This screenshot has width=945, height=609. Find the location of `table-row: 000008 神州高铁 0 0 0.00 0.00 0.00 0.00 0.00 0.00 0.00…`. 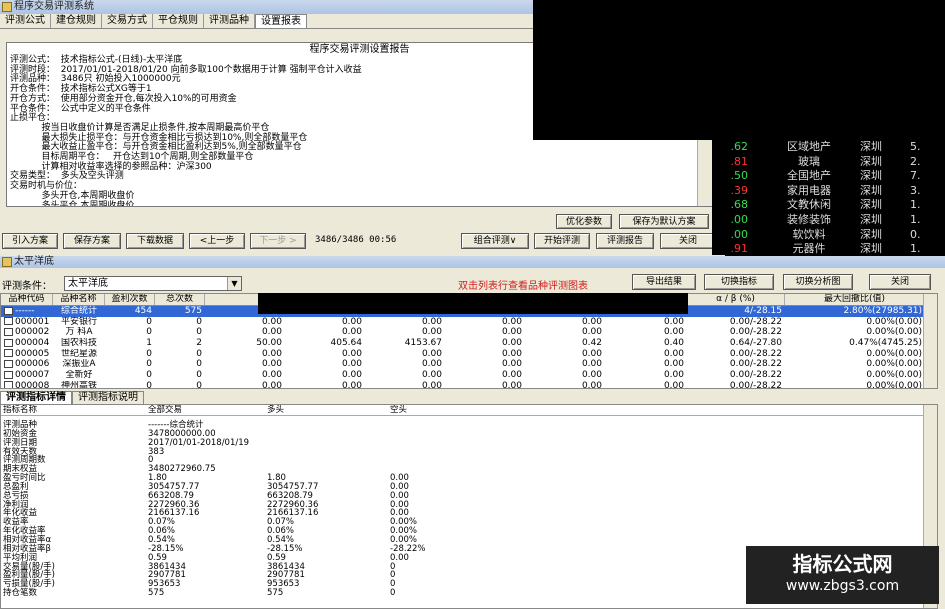

table-row: 000008 神州高铁 0 0 0.00 0.00 0.00 0.00 0.00 0.00 0.00… is located at coordinates (469, 384).